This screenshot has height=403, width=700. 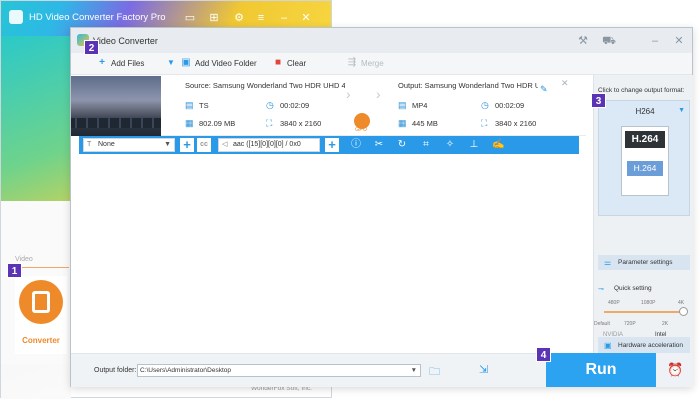 I want to click on callout-badge-3: 3, so click(x=598, y=100).